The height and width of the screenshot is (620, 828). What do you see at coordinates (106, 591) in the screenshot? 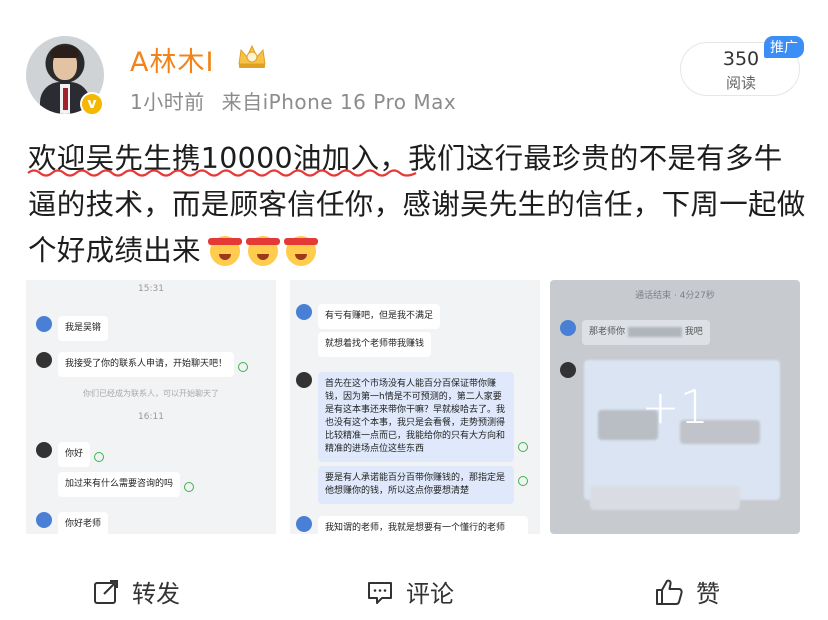
I see `repost-icon` at bounding box center [106, 591].